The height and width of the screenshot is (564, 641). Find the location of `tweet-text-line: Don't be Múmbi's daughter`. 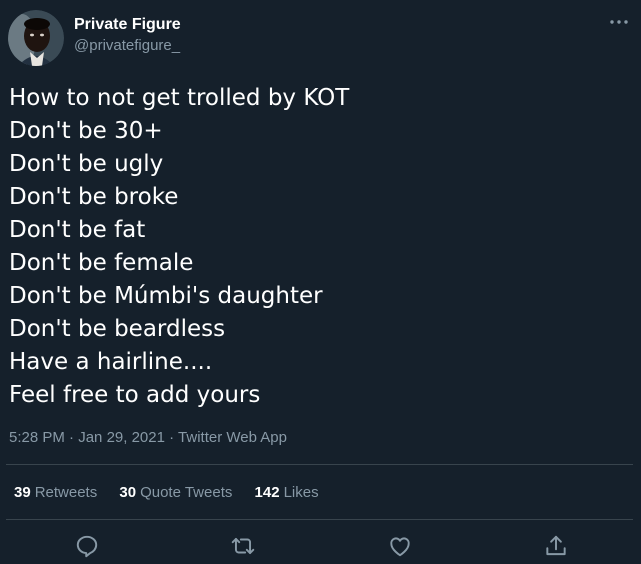

tweet-text-line: Don't be Múmbi's daughter is located at coordinates (166, 296).